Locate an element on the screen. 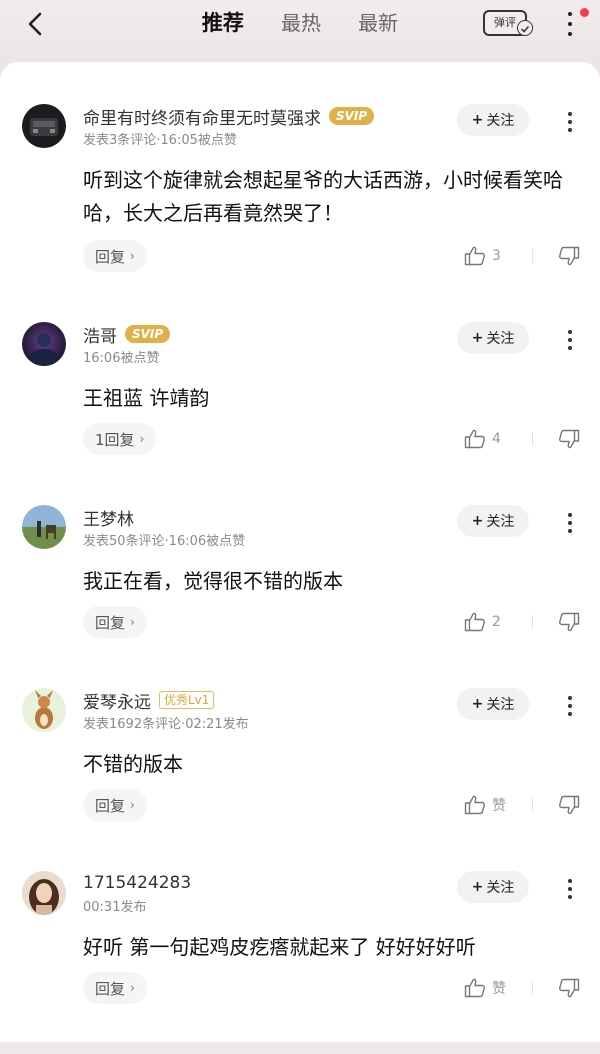 The height and width of the screenshot is (1054, 600). comment-meta: 发表50条评论·16:06被点赞 is located at coordinates (164, 541).